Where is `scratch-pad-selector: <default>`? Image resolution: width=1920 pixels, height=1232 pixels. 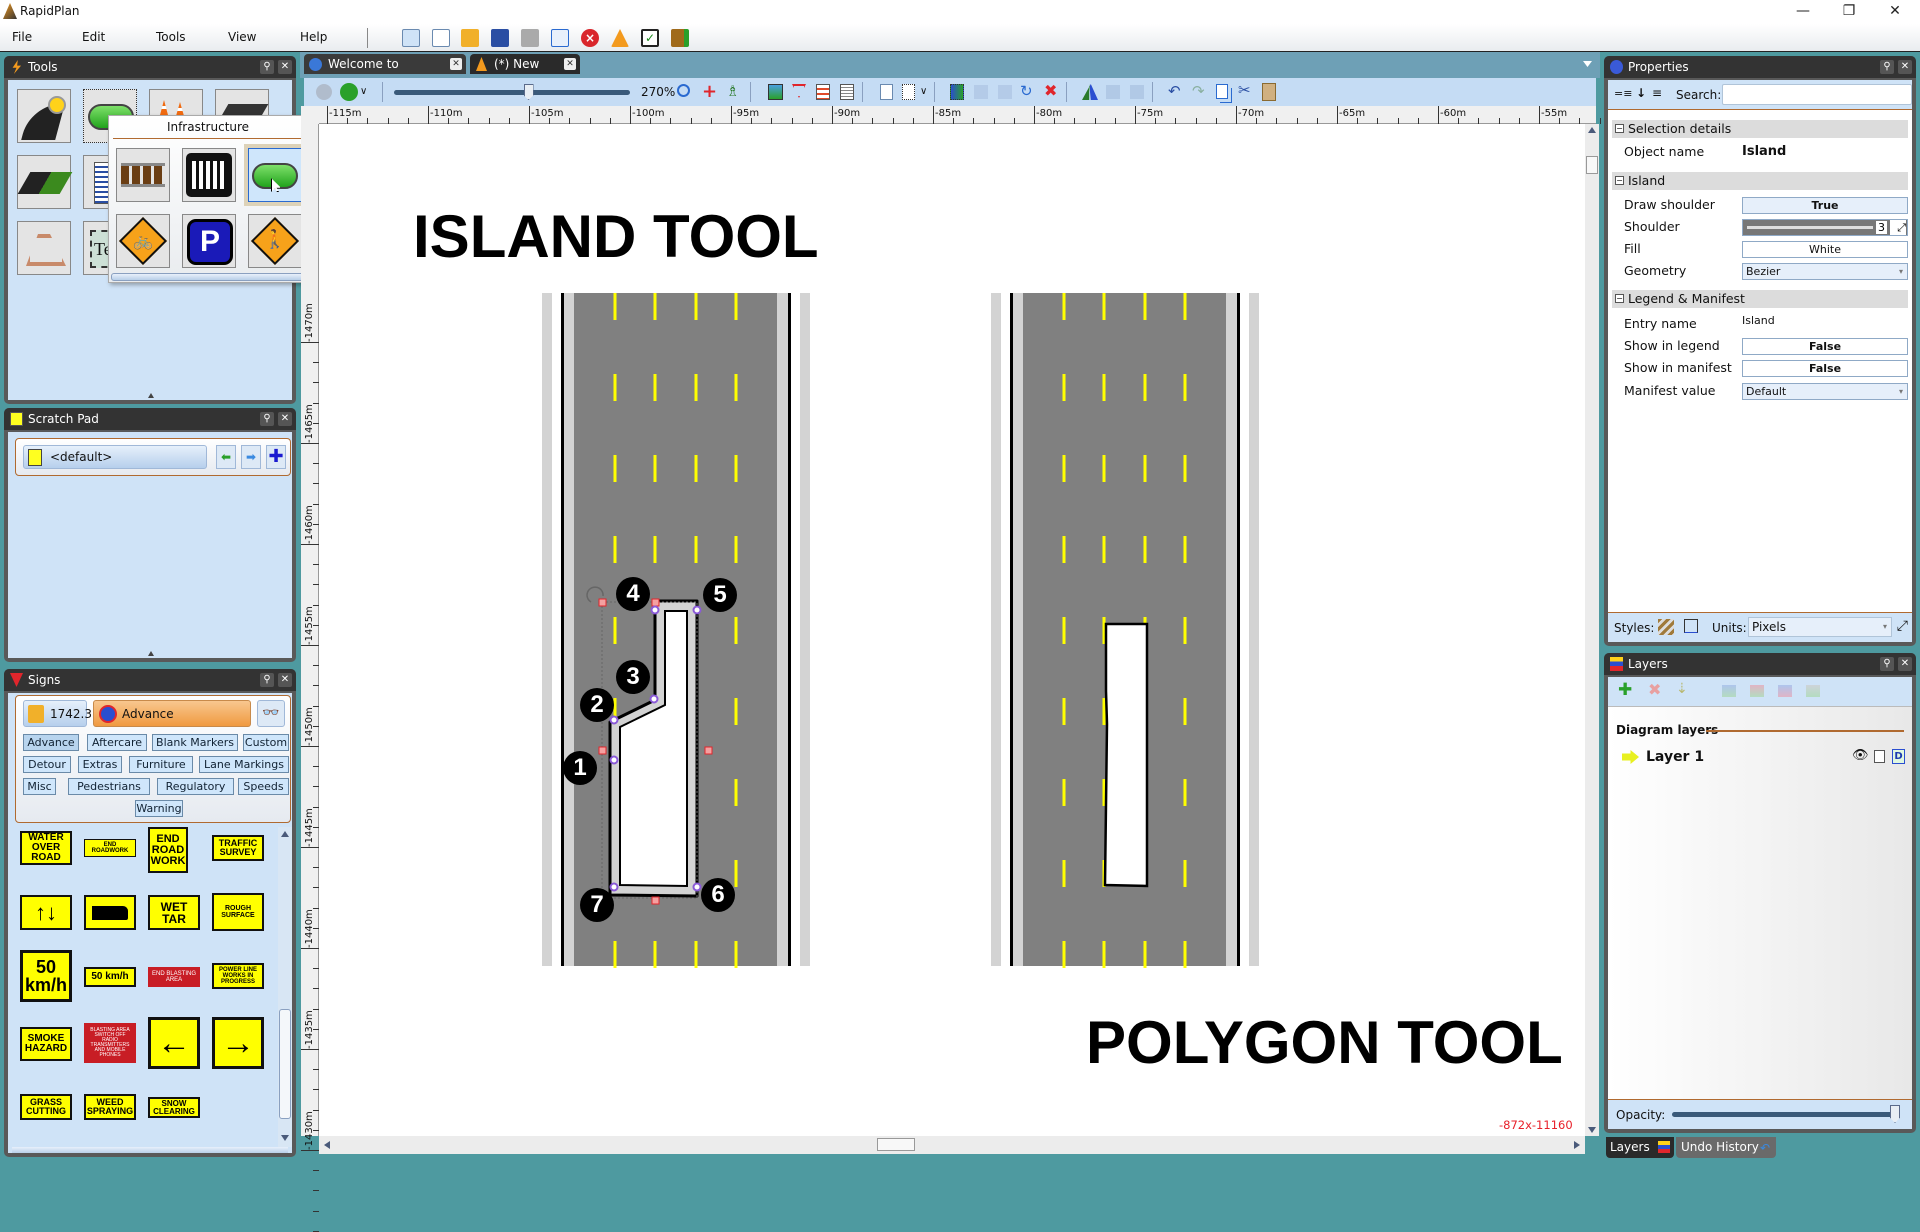
scratch-pad-selector: <default> is located at coordinates (115, 457).